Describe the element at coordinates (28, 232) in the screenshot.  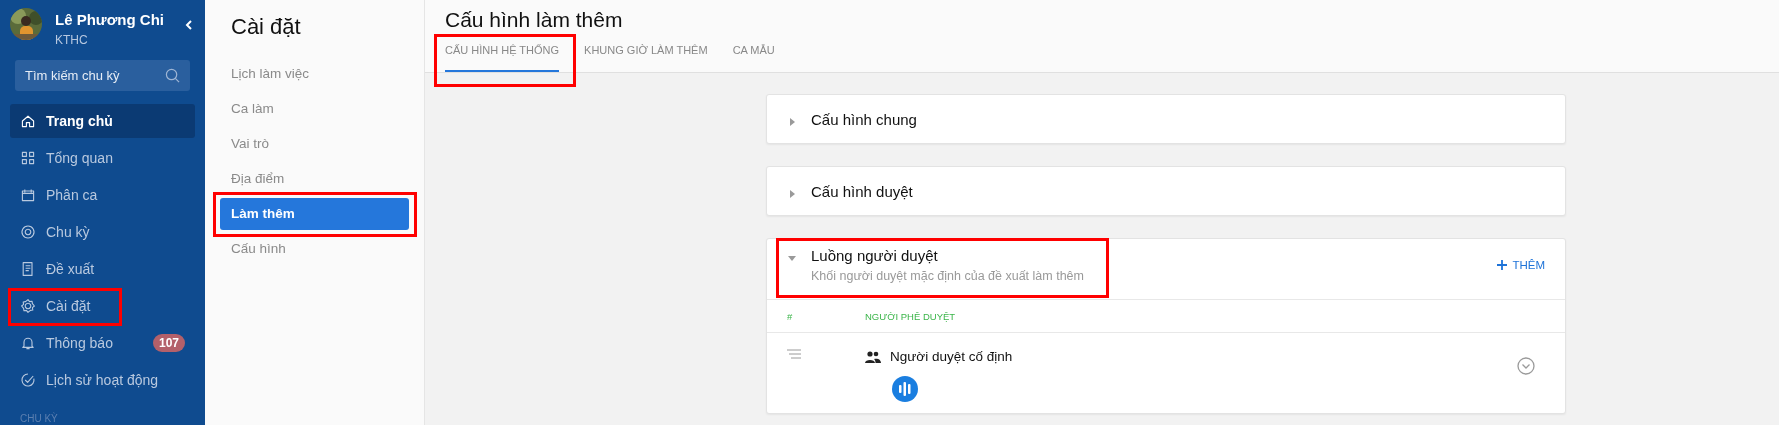
I see `ring-icon` at that location.